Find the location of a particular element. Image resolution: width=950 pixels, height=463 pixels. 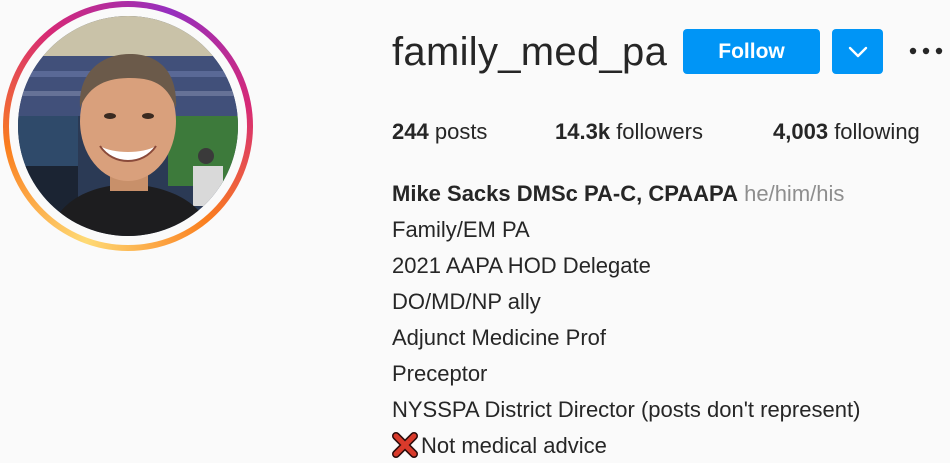

avatar-photo-image is located at coordinates (128, 126).